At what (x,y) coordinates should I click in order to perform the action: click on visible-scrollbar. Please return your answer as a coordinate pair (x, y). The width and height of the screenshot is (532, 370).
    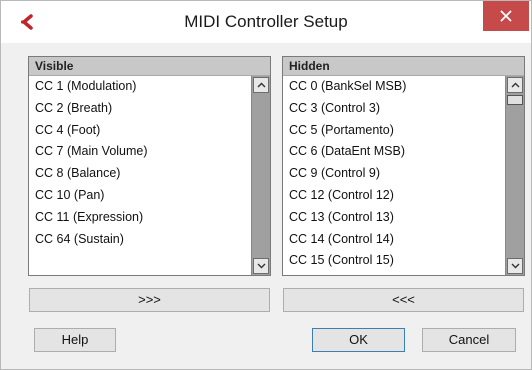
    Looking at the image, I should click on (260, 175).